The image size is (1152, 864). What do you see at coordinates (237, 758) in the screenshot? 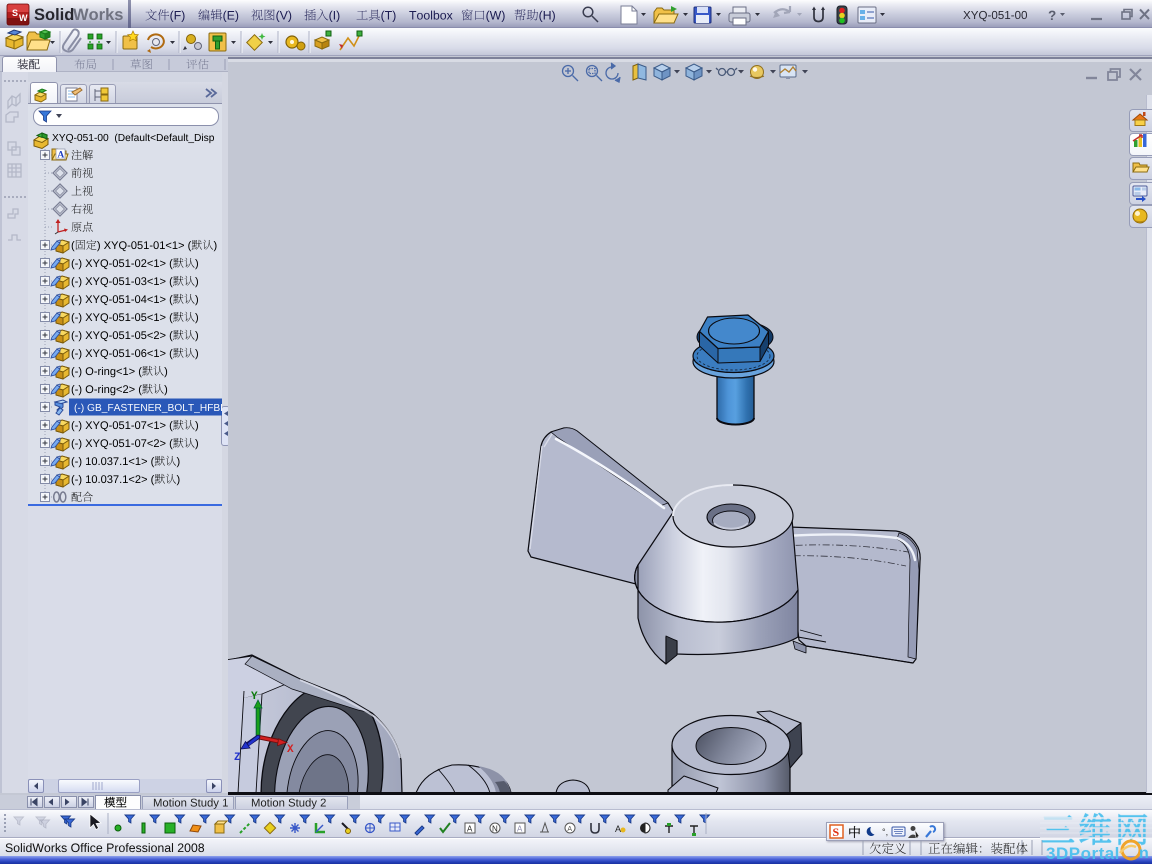
I see `svg-text: Z` at bounding box center [237, 758].